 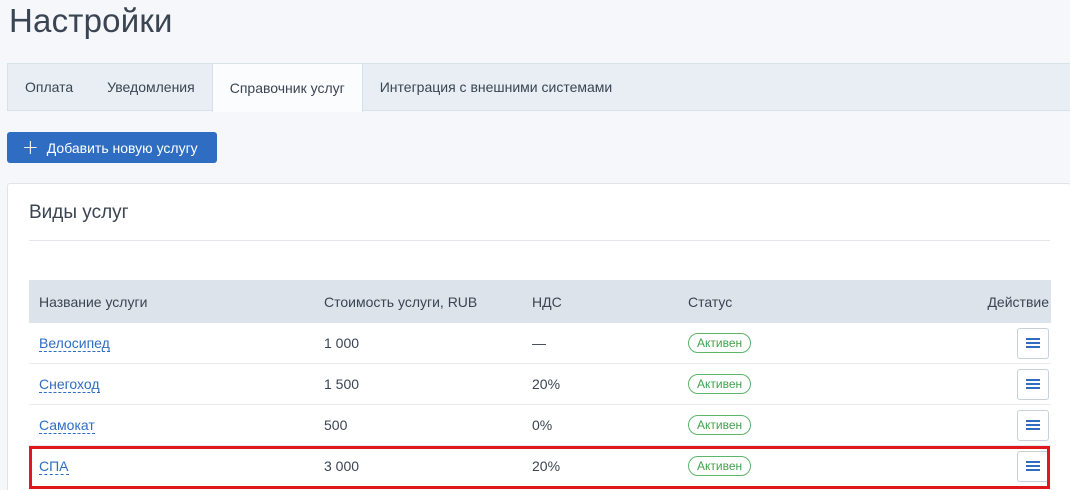 I want to click on service-name-link: Самокат, so click(x=67, y=425).